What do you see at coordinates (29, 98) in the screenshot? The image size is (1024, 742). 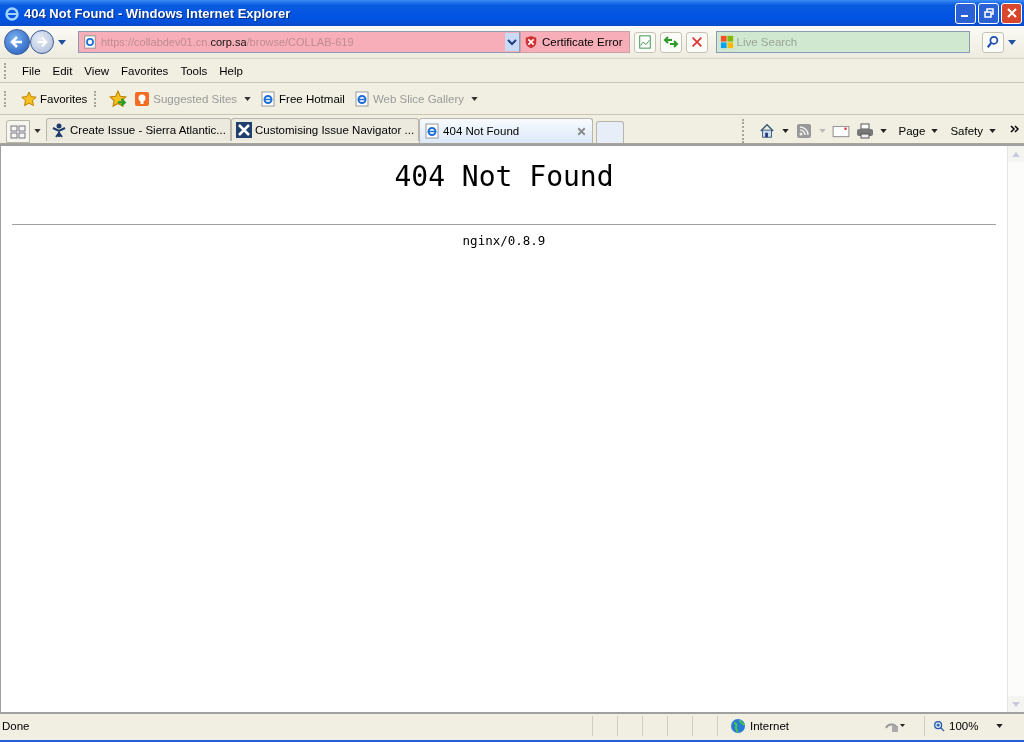 I see `star-icon` at bounding box center [29, 98].